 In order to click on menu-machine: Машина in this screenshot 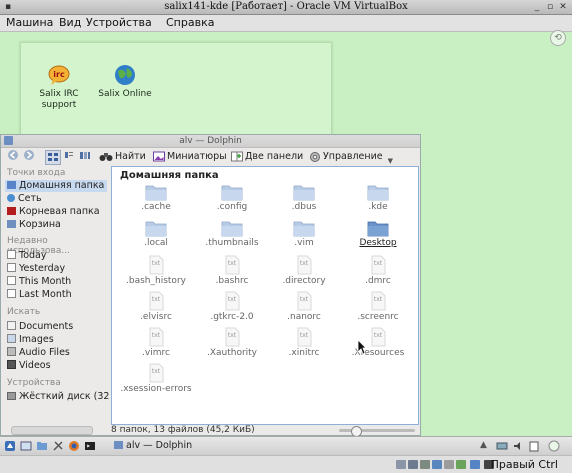, I will do `click(29, 23)`.